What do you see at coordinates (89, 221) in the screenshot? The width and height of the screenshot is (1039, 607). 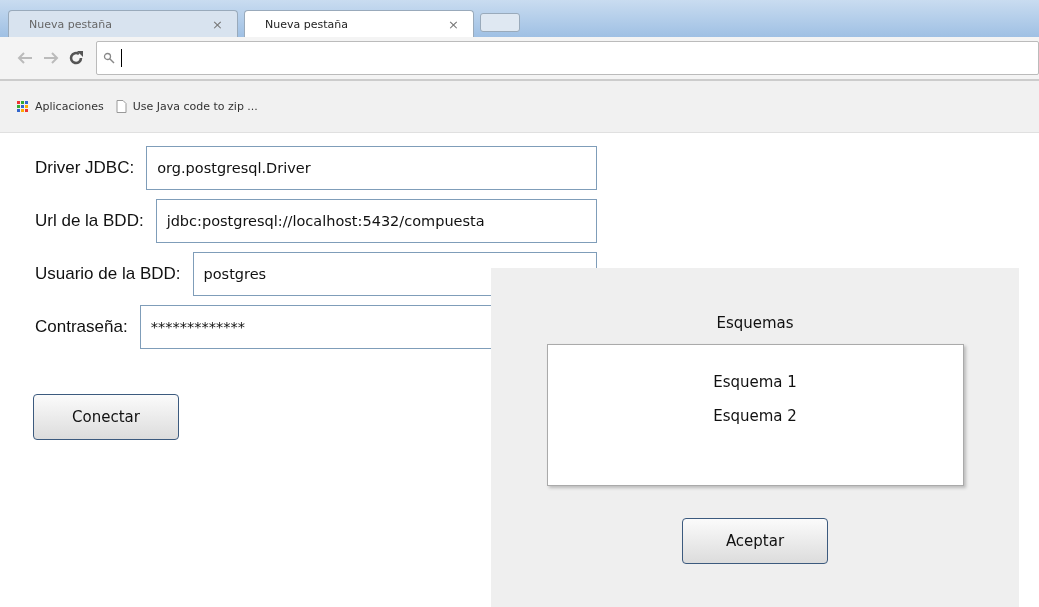 I see `field-label: Url de la BDD:` at bounding box center [89, 221].